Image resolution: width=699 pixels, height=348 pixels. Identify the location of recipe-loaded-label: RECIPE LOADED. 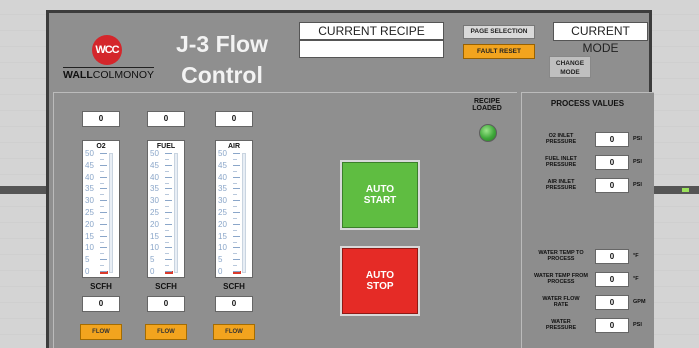
(487, 105).